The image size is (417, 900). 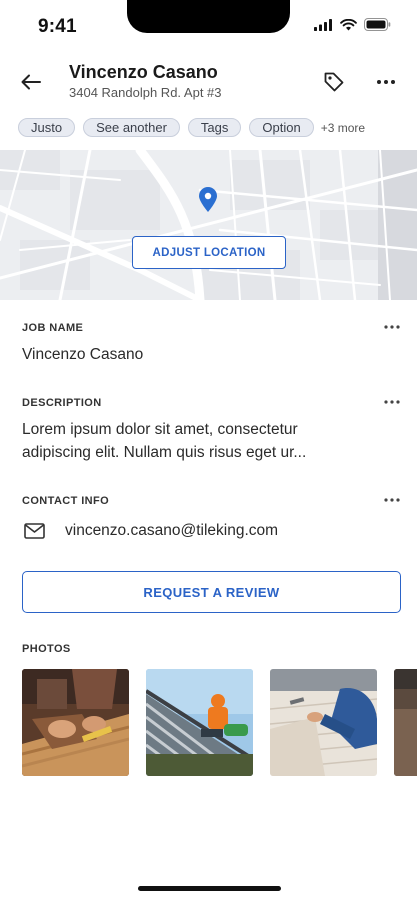 I want to click on woodwork-photo, so click(x=75, y=722).